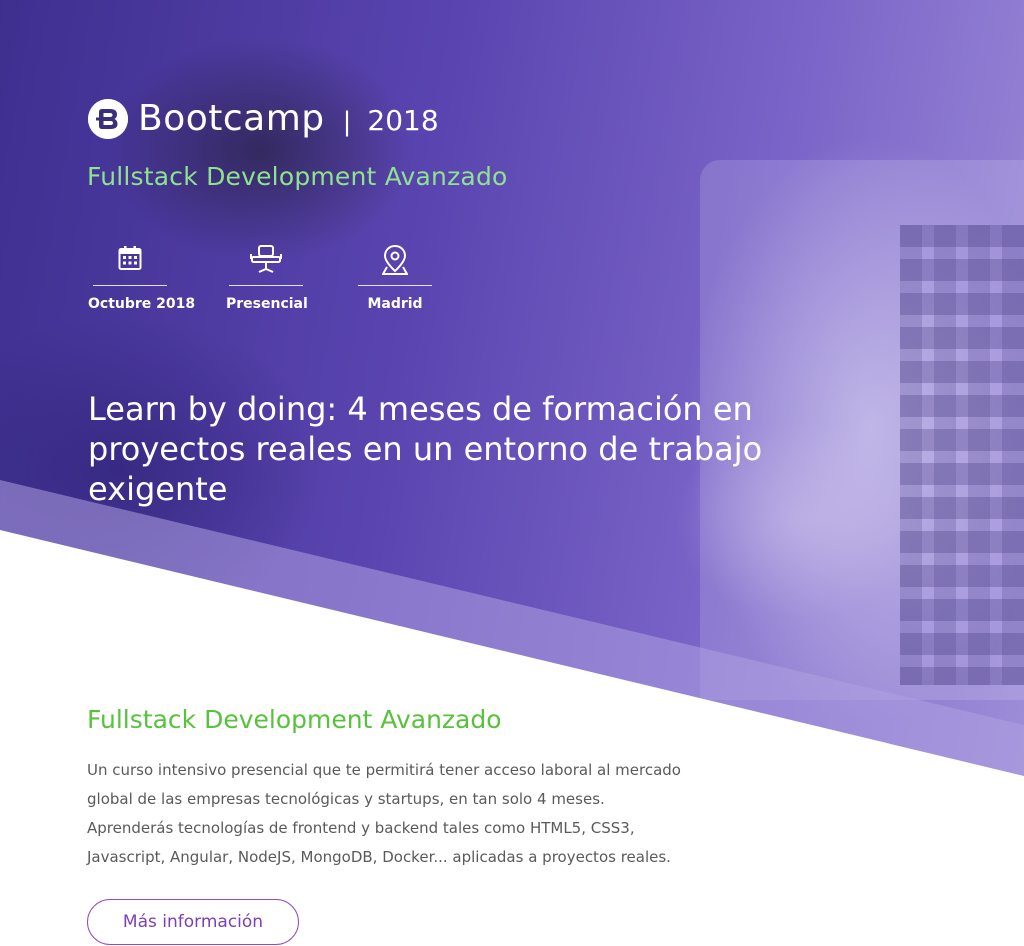 The width and height of the screenshot is (1024, 946). What do you see at coordinates (403, 120) in the screenshot?
I see `brand-year: 2018` at bounding box center [403, 120].